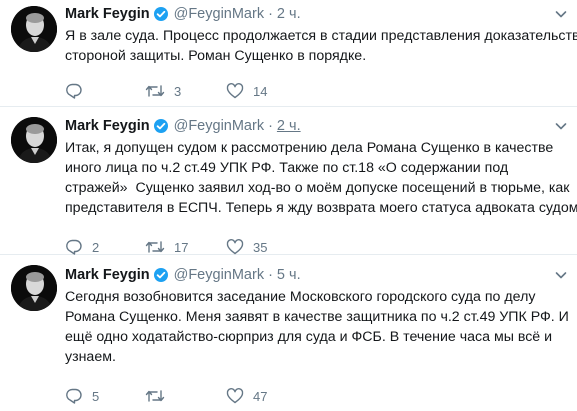  Describe the element at coordinates (181, 247) in the screenshot. I see `retweet-count: 17` at that location.